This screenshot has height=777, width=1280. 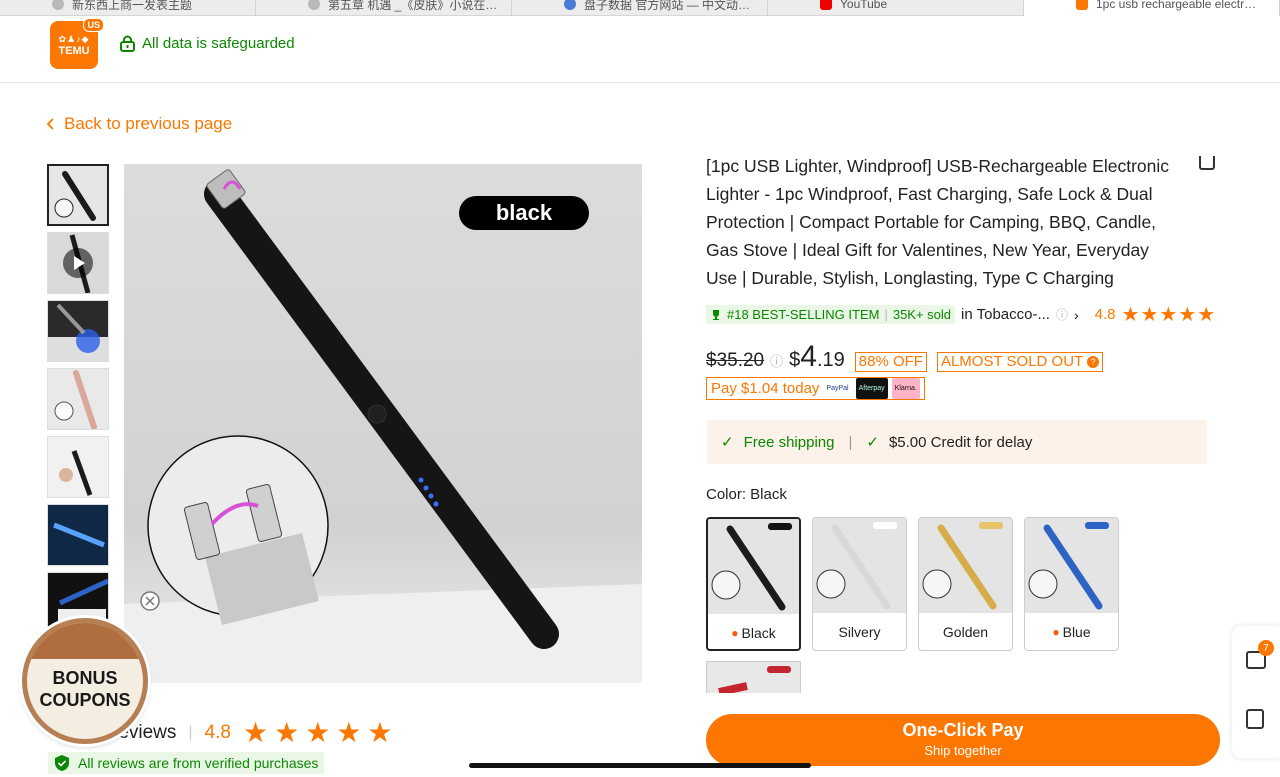 I want to click on info-icon: ⓘ, so click(x=1062, y=314).